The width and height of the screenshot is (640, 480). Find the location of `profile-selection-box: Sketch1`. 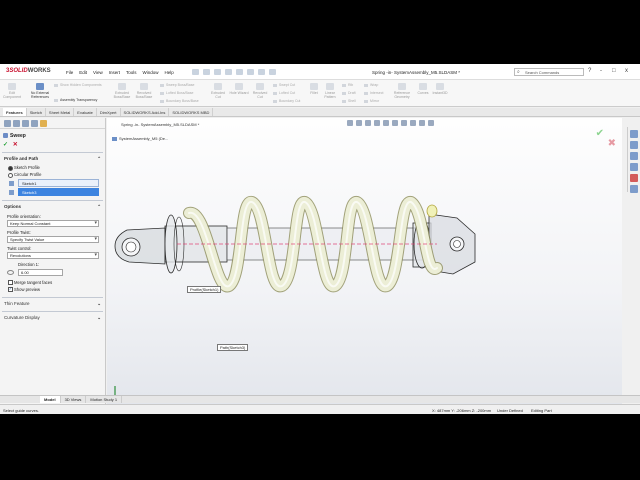

profile-selection-box: Sketch1 is located at coordinates (54, 183).